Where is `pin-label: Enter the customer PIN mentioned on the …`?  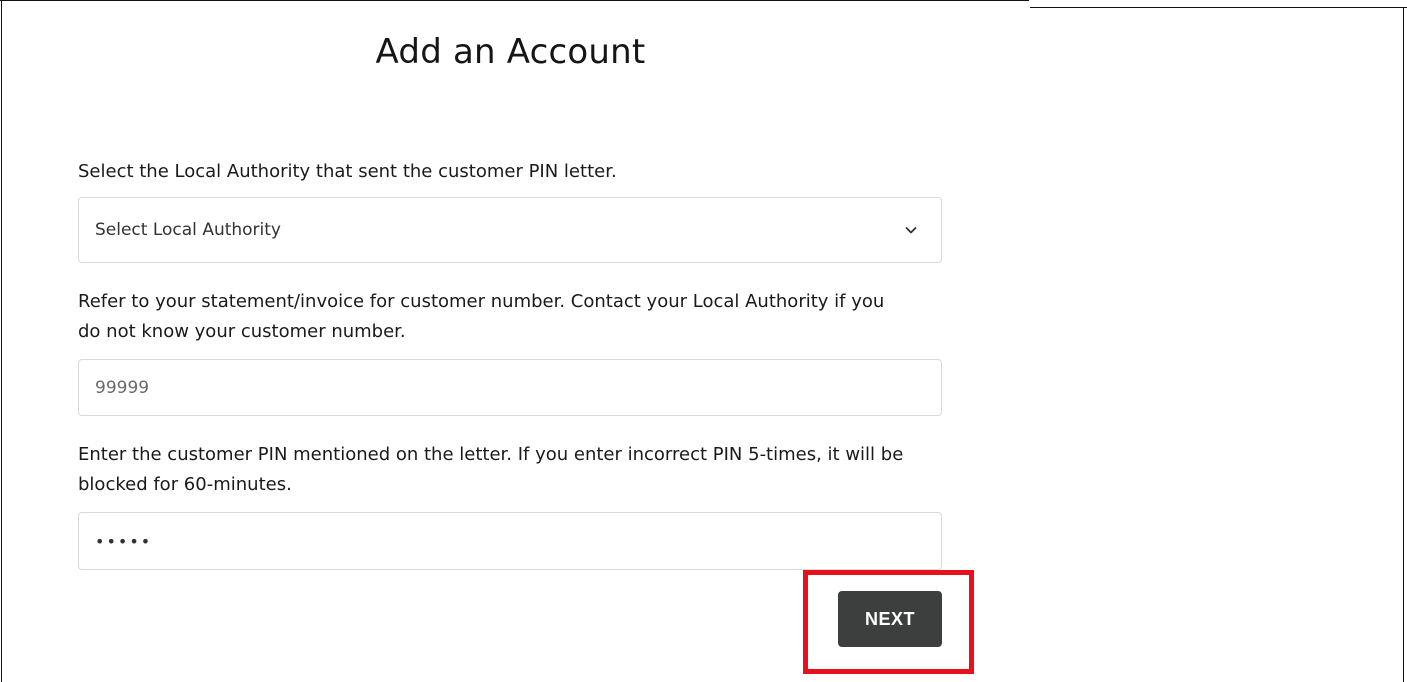 pin-label: Enter the customer PIN mentioned on the … is located at coordinates (491, 469).